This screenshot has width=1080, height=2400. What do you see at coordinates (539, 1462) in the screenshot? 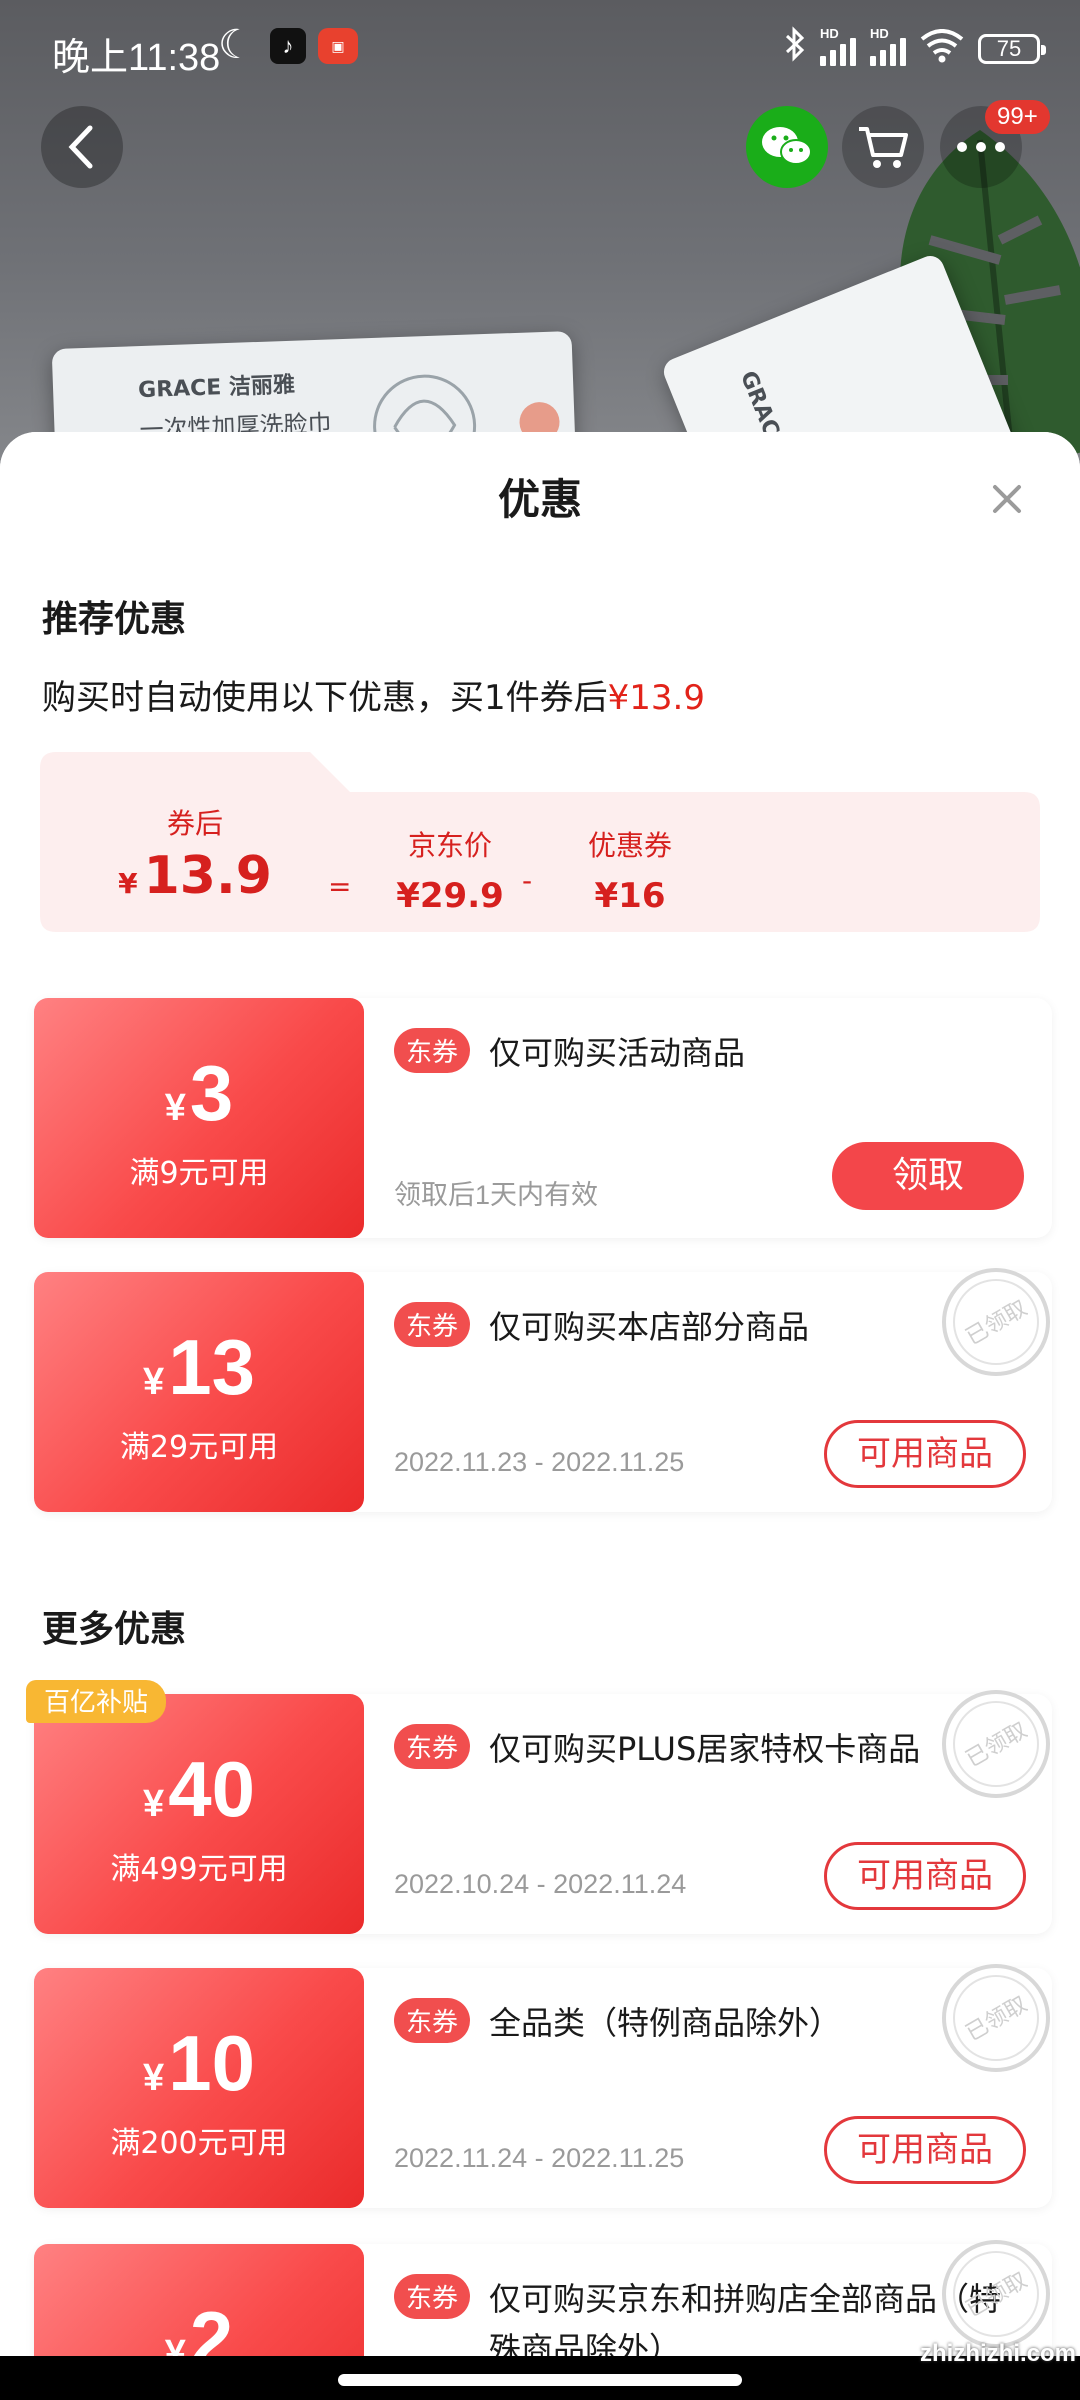
I see `coupon-validity: 2022.11.23 - 2022.11.25` at bounding box center [539, 1462].